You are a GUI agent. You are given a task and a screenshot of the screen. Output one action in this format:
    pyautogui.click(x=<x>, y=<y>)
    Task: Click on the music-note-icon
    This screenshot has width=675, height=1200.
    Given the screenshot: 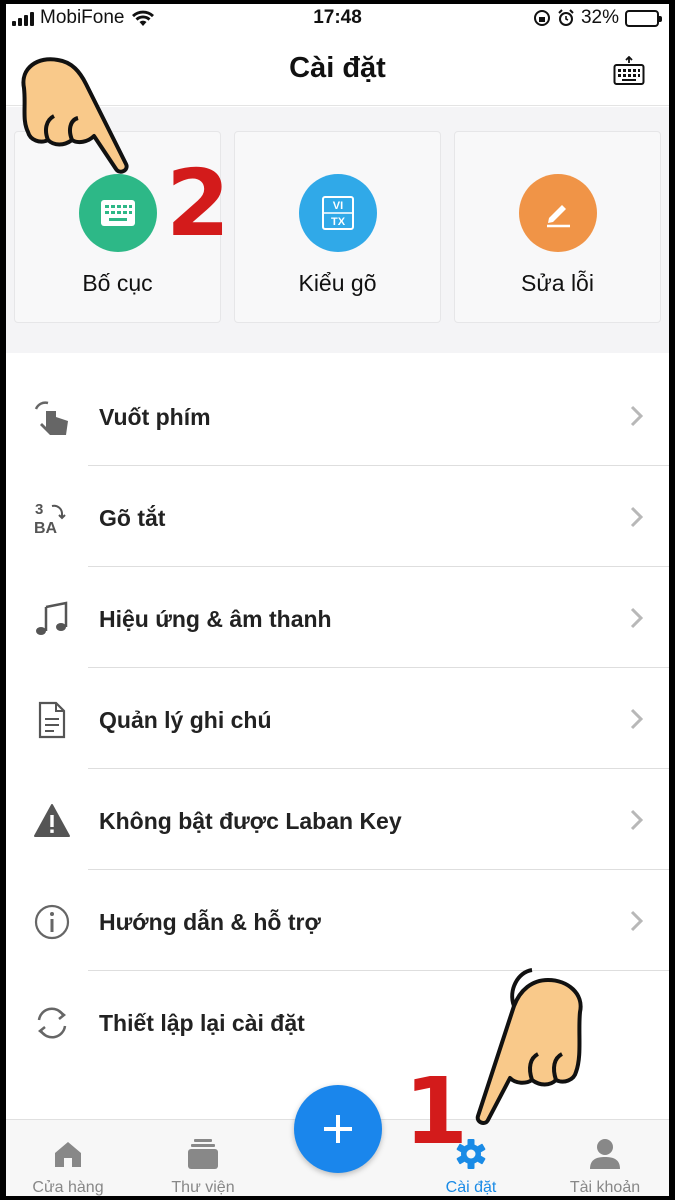 What is the action you would take?
    pyautogui.click(x=52, y=619)
    